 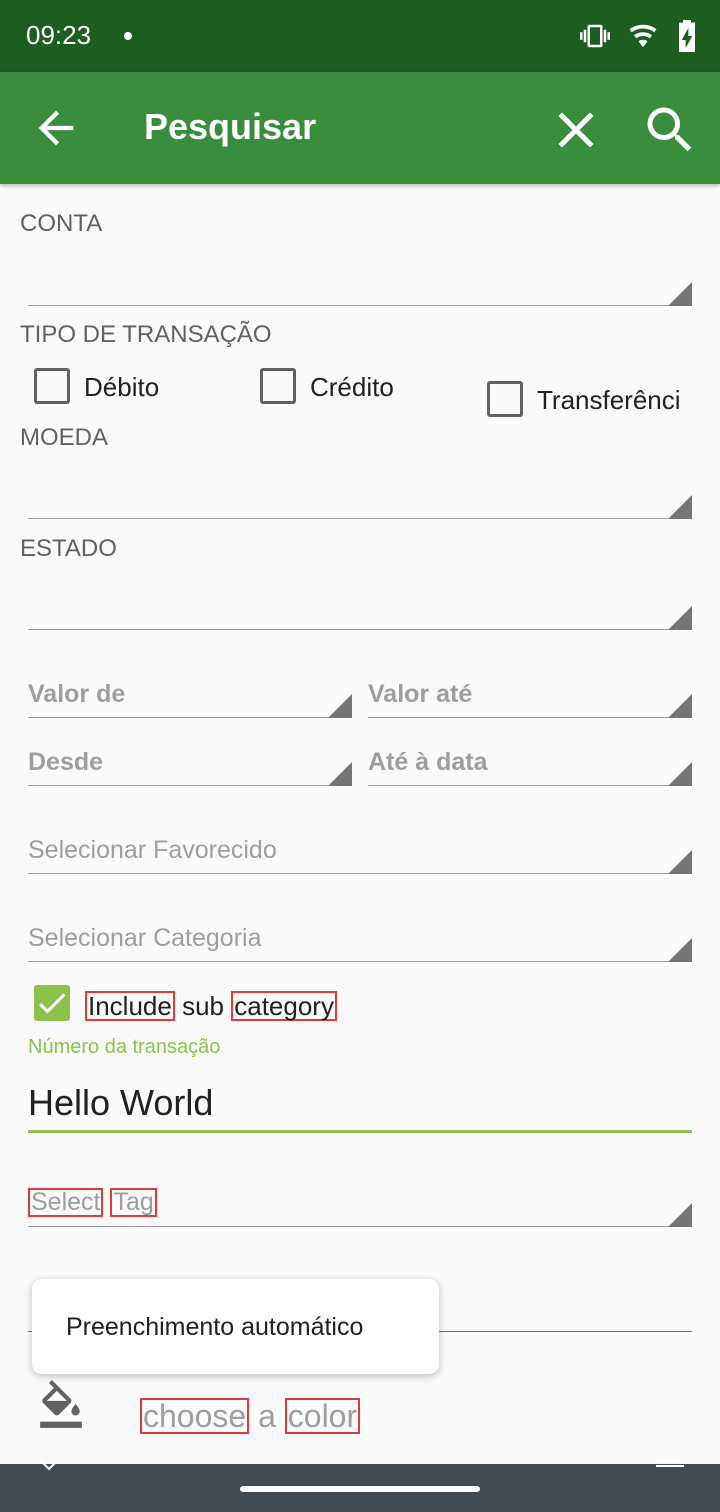 What do you see at coordinates (284, 1006) in the screenshot?
I see `category-word: category` at bounding box center [284, 1006].